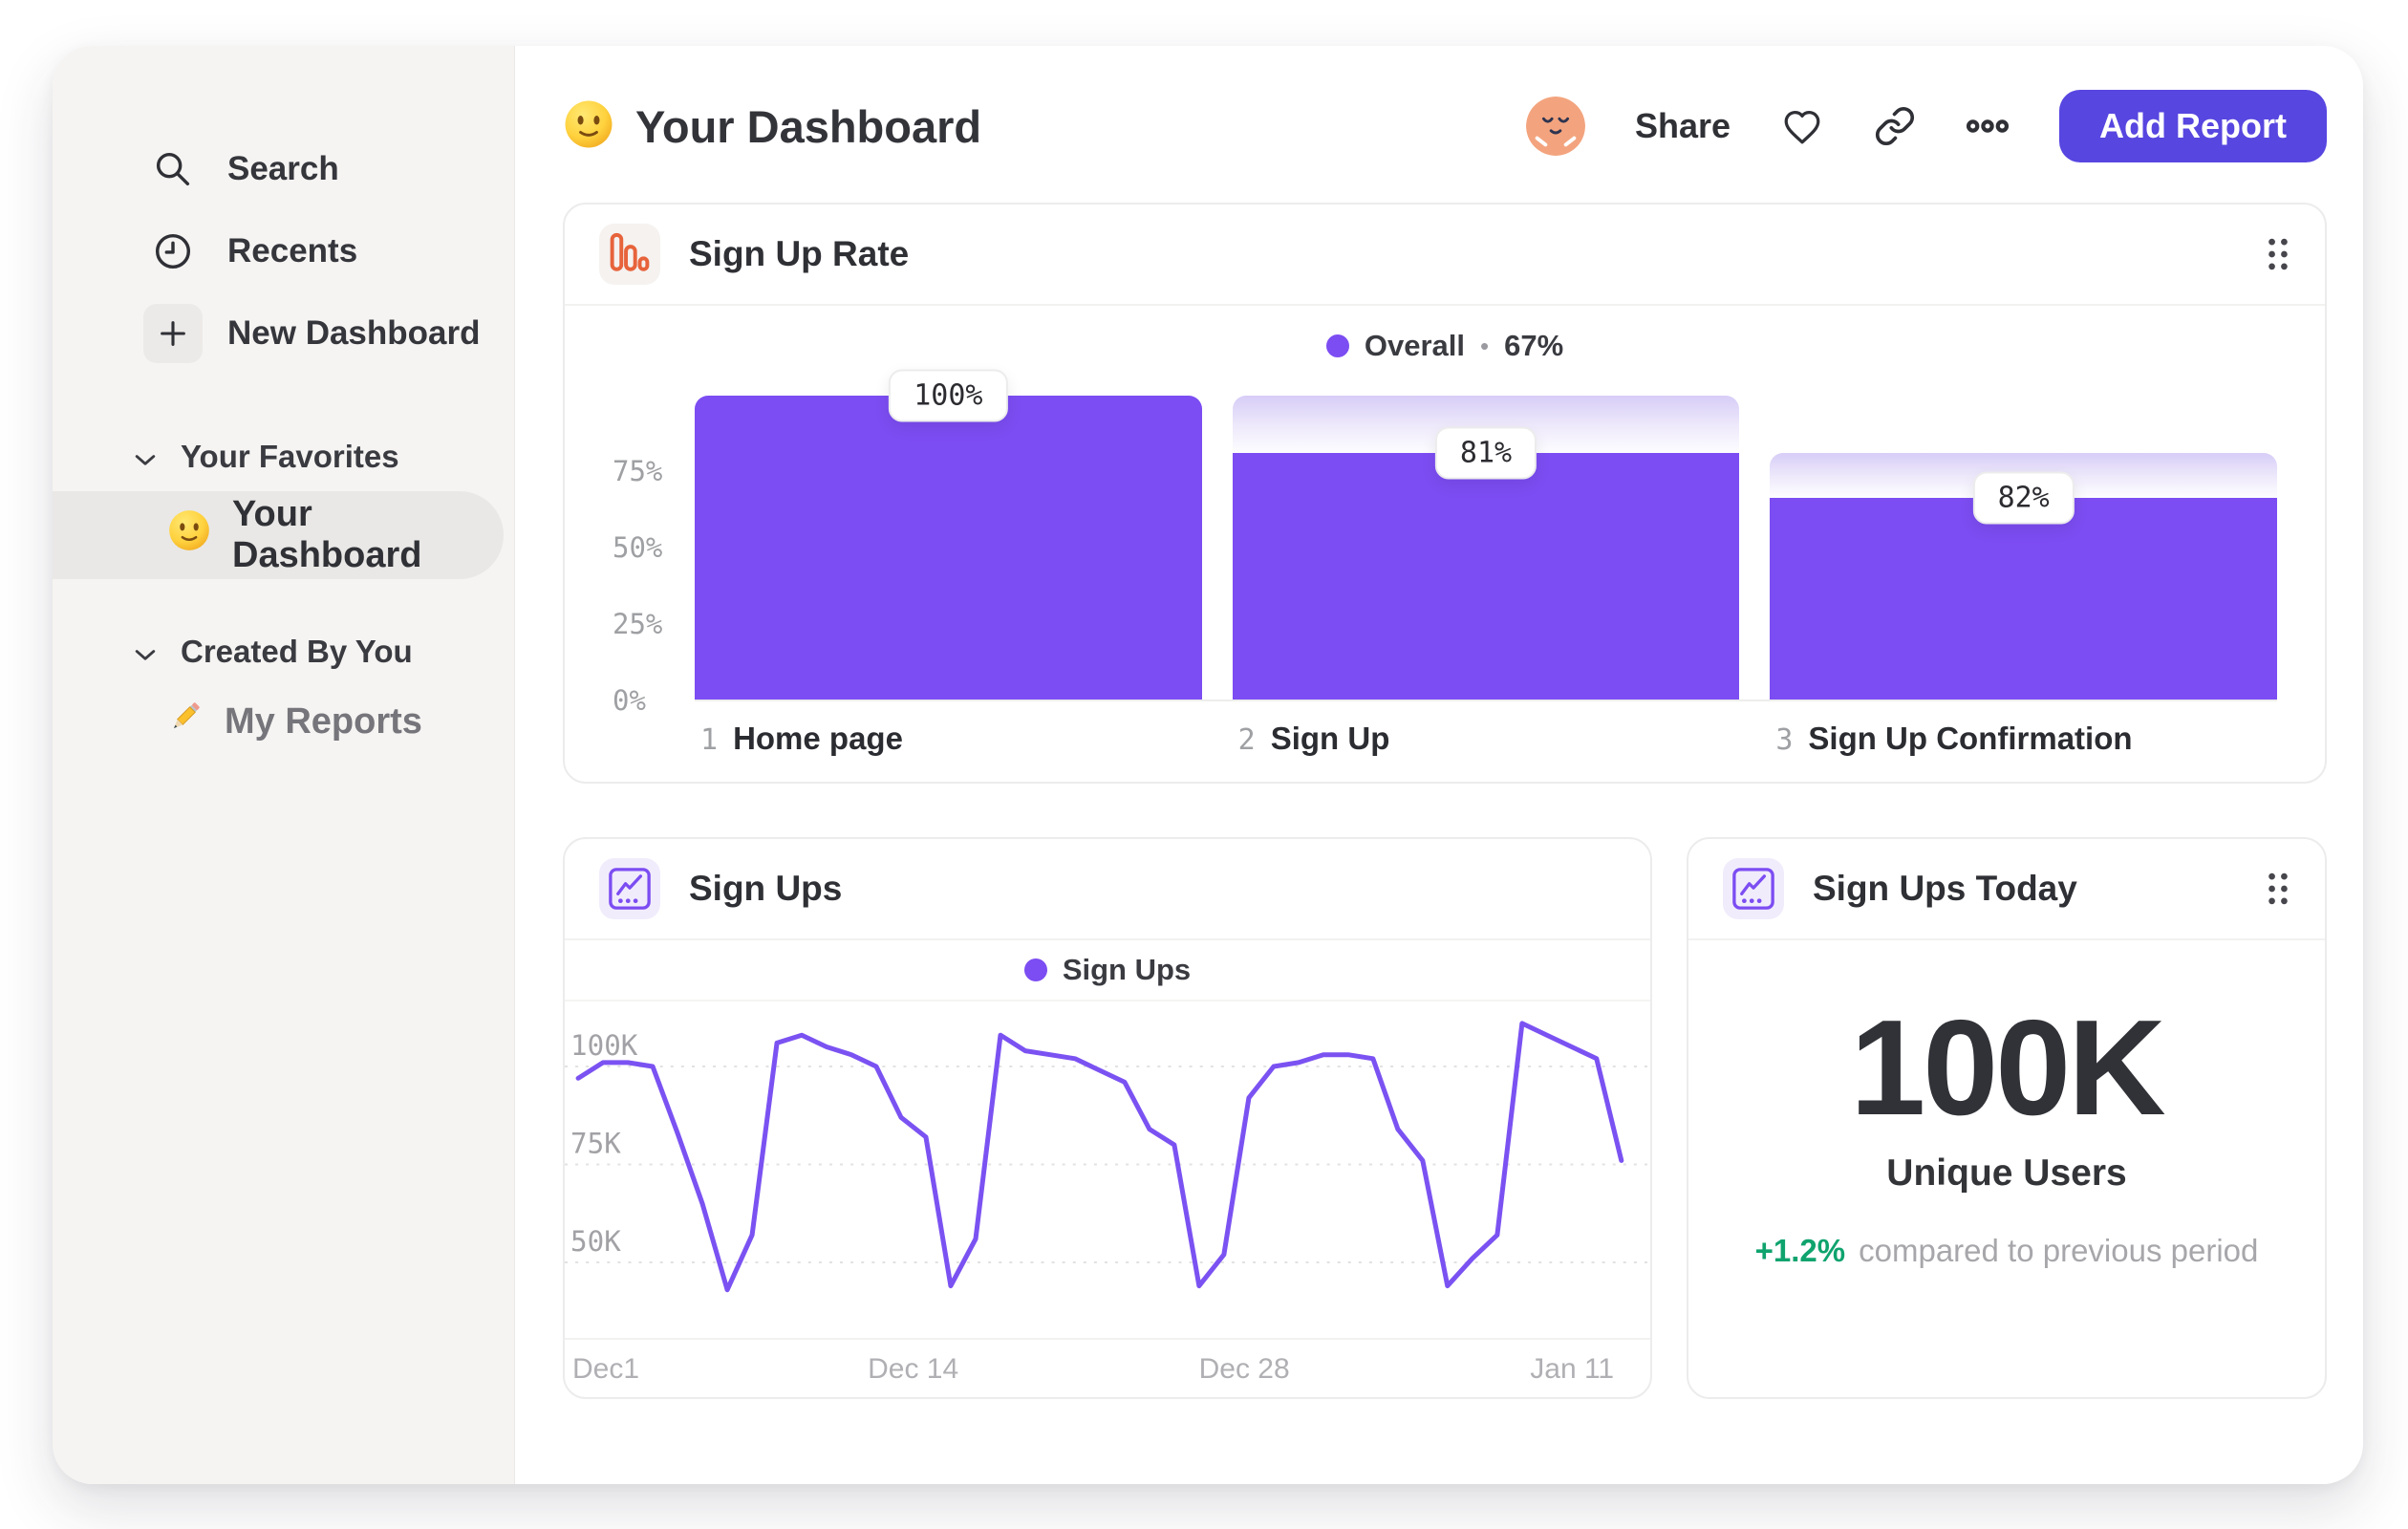 The width and height of the screenshot is (2408, 1529). Describe the element at coordinates (1108, 1367) in the screenshot. I see `x-axis-labels: Dec1 Dec 14 Dec 28 Jan 11` at that location.